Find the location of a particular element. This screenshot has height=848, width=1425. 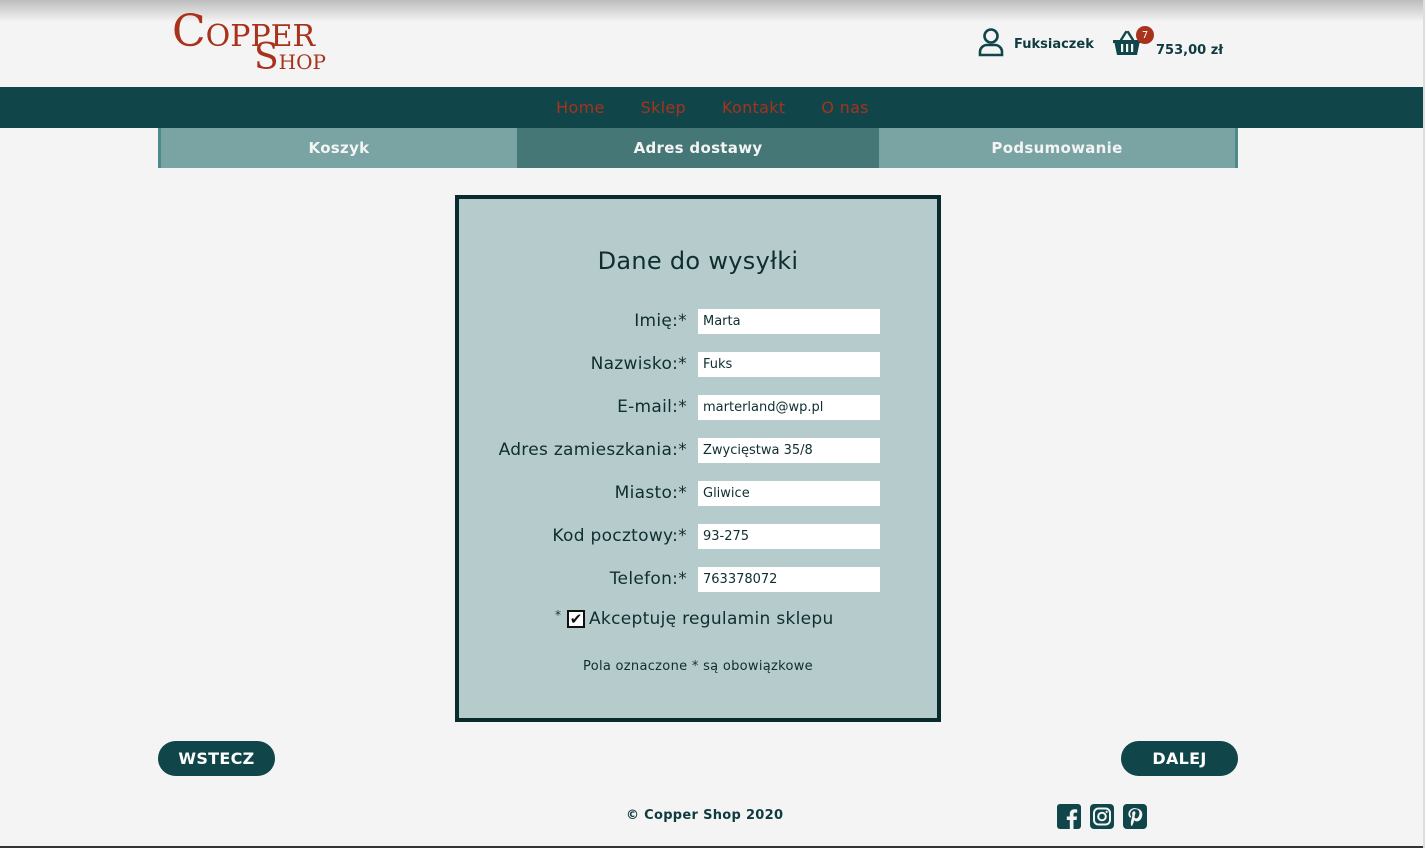

address-input is located at coordinates (789, 450).